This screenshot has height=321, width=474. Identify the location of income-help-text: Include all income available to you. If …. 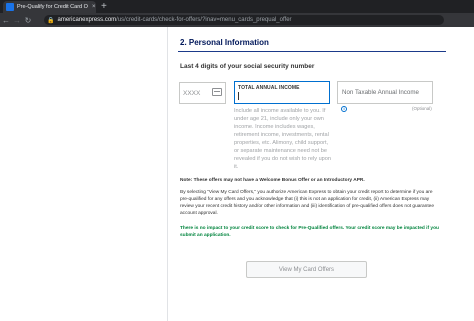
(283, 139).